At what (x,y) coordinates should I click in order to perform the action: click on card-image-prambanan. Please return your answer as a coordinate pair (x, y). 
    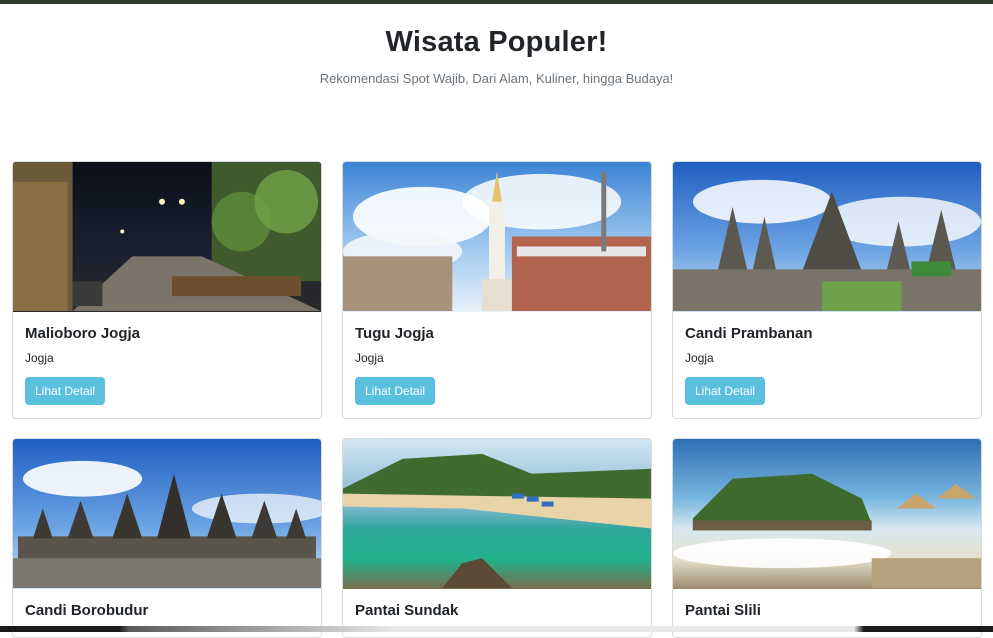
    Looking at the image, I should click on (827, 237).